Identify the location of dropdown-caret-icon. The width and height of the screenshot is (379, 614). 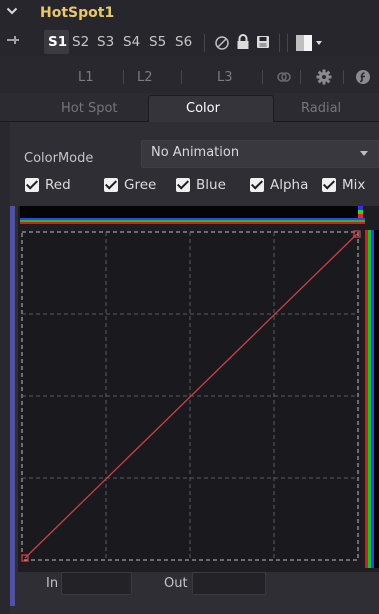
(319, 43).